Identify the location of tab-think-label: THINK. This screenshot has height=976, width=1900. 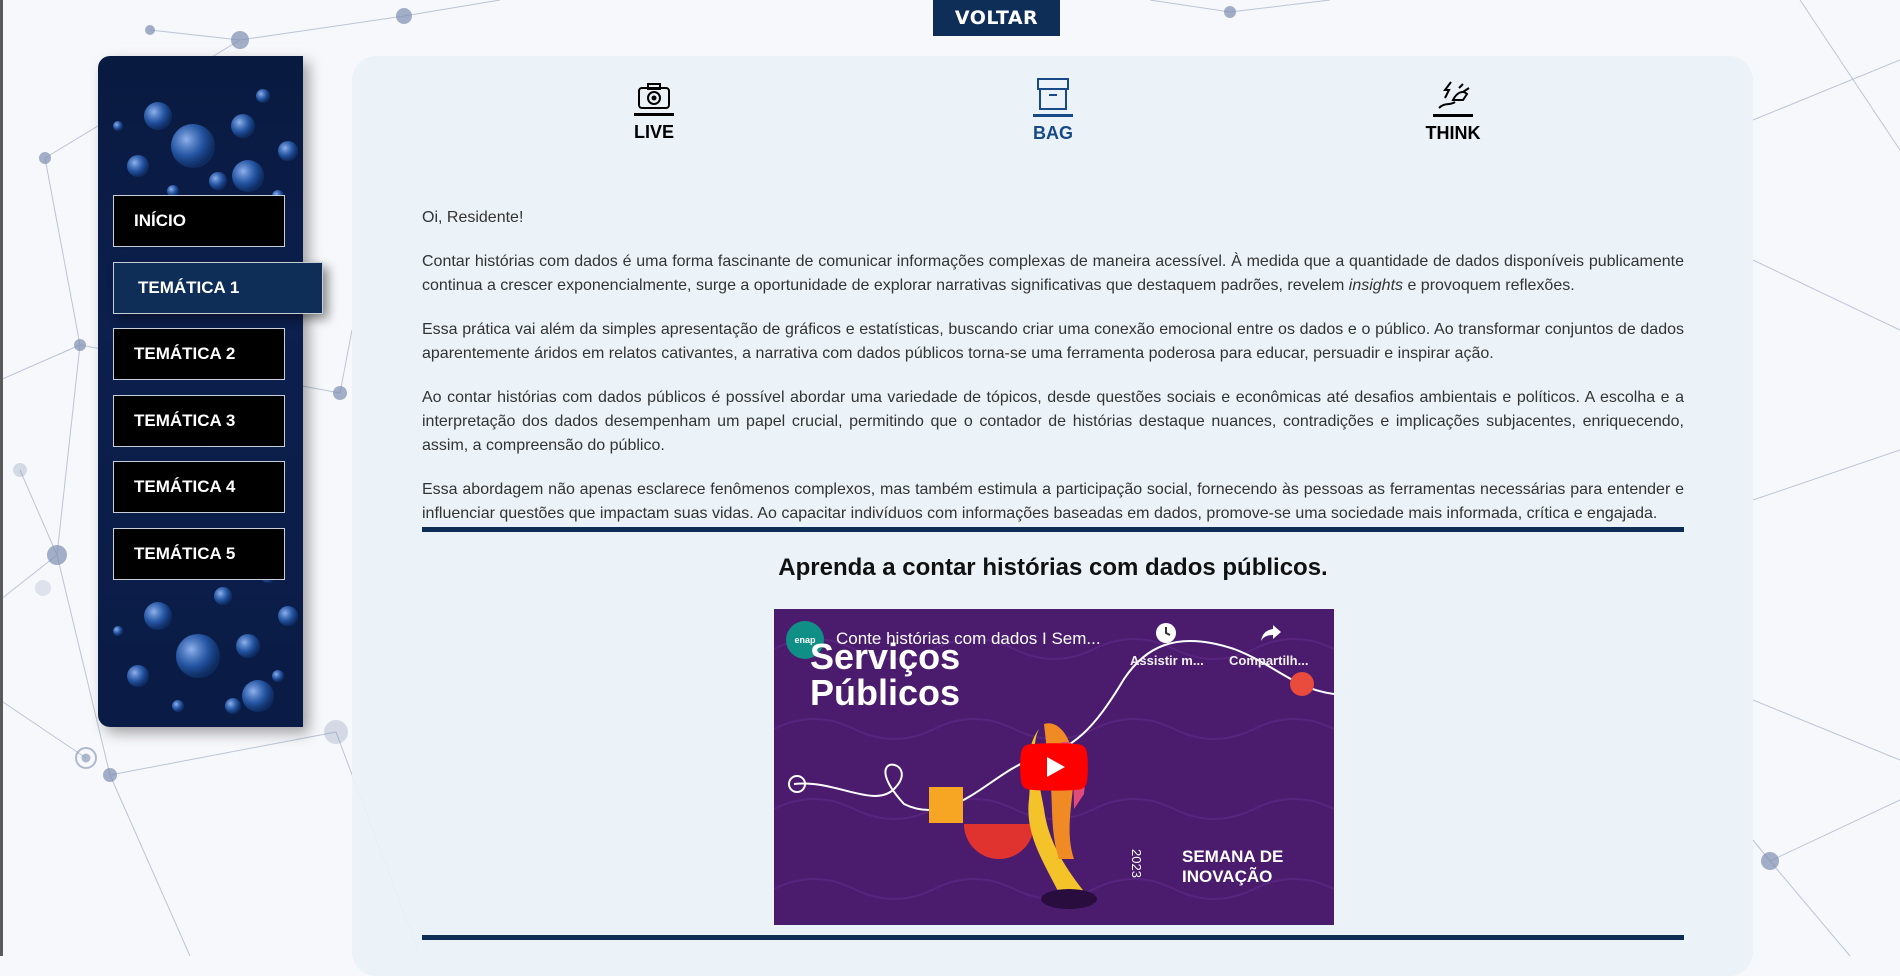
(1453, 133).